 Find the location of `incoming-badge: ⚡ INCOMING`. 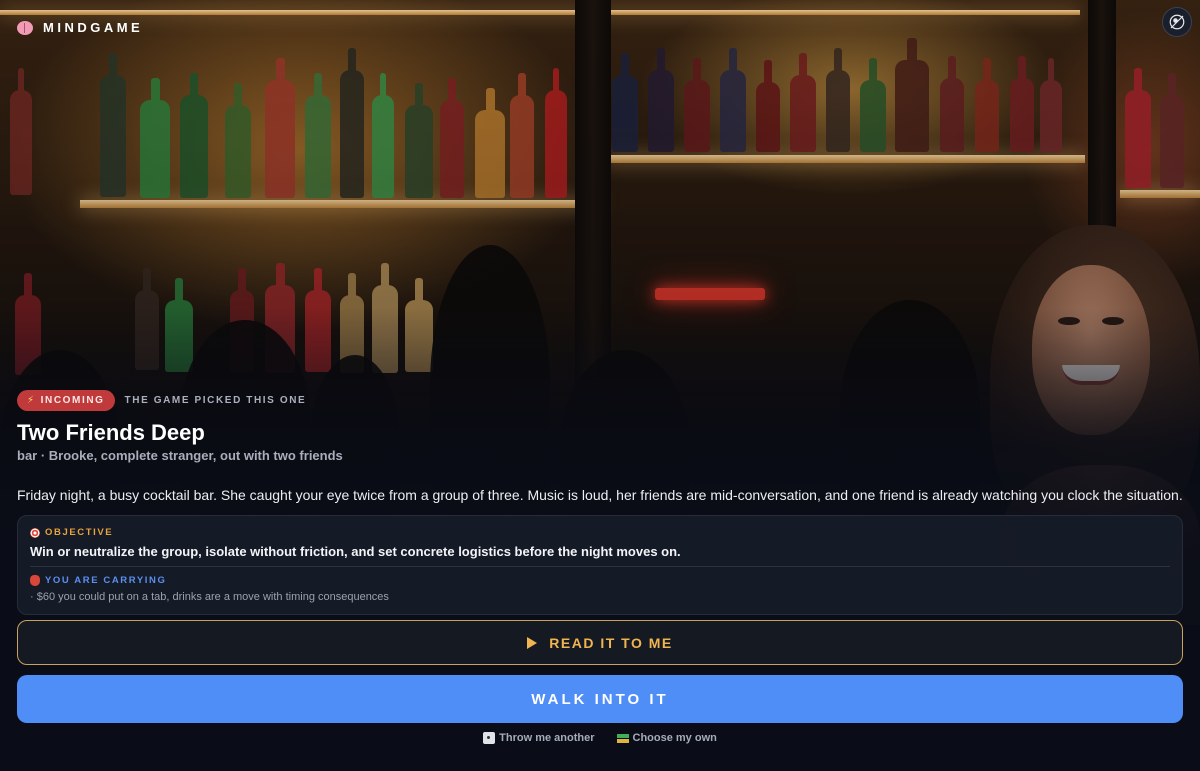

incoming-badge: ⚡ INCOMING is located at coordinates (66, 400).